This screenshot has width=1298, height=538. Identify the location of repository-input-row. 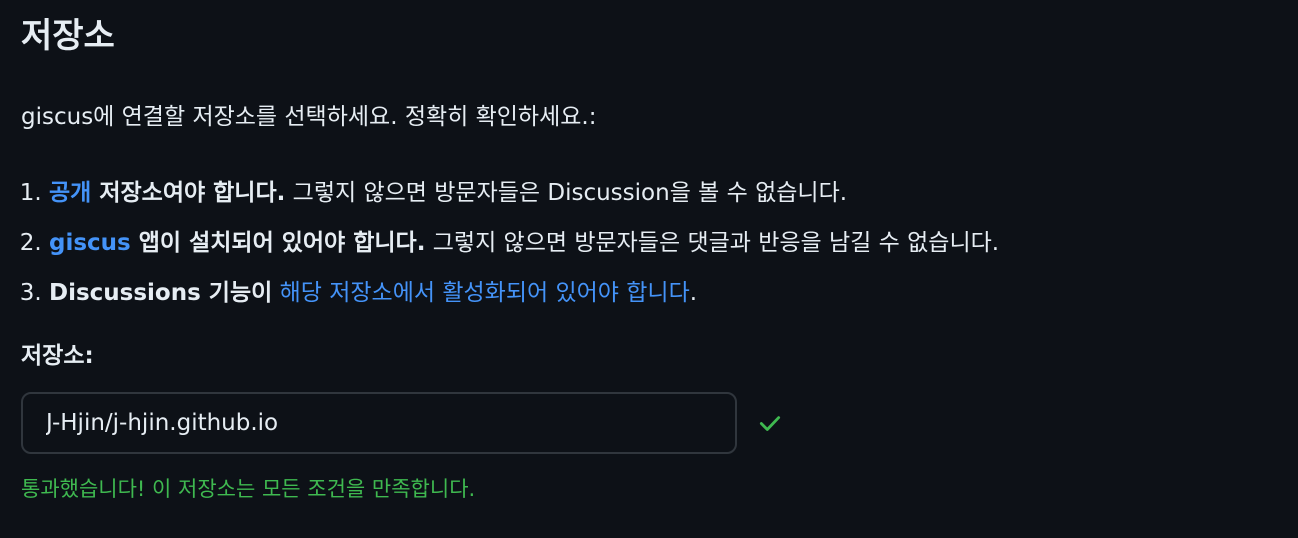
(402, 423).